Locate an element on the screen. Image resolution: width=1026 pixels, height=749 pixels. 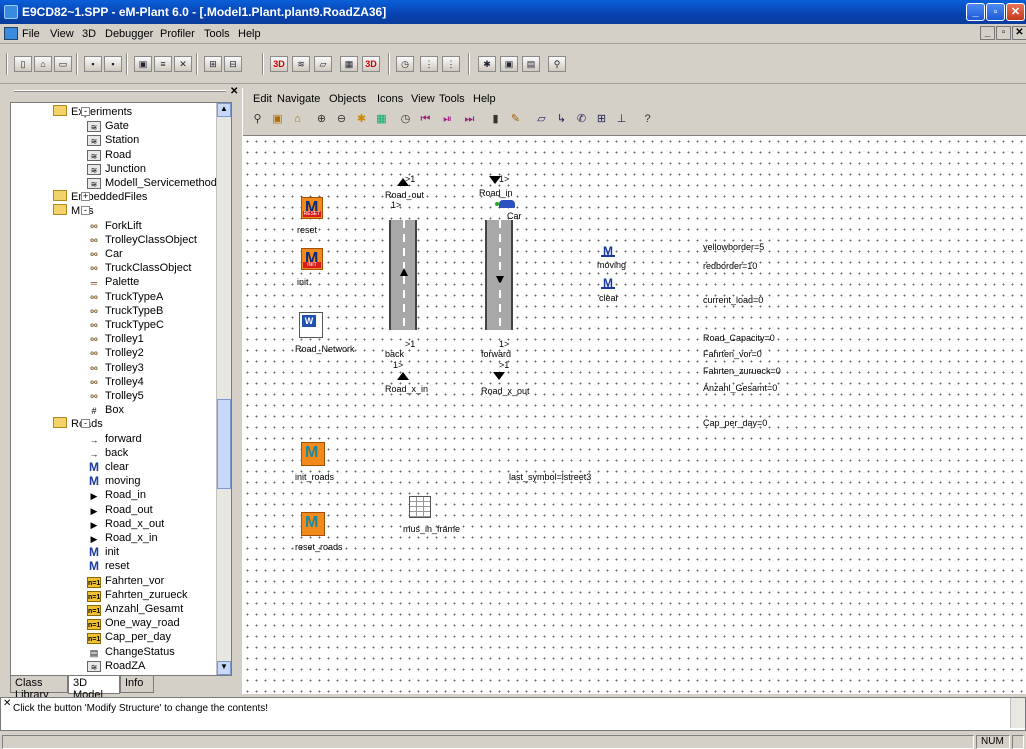
tree-item: ≋ RoadZA is located at coordinates (116, 666).